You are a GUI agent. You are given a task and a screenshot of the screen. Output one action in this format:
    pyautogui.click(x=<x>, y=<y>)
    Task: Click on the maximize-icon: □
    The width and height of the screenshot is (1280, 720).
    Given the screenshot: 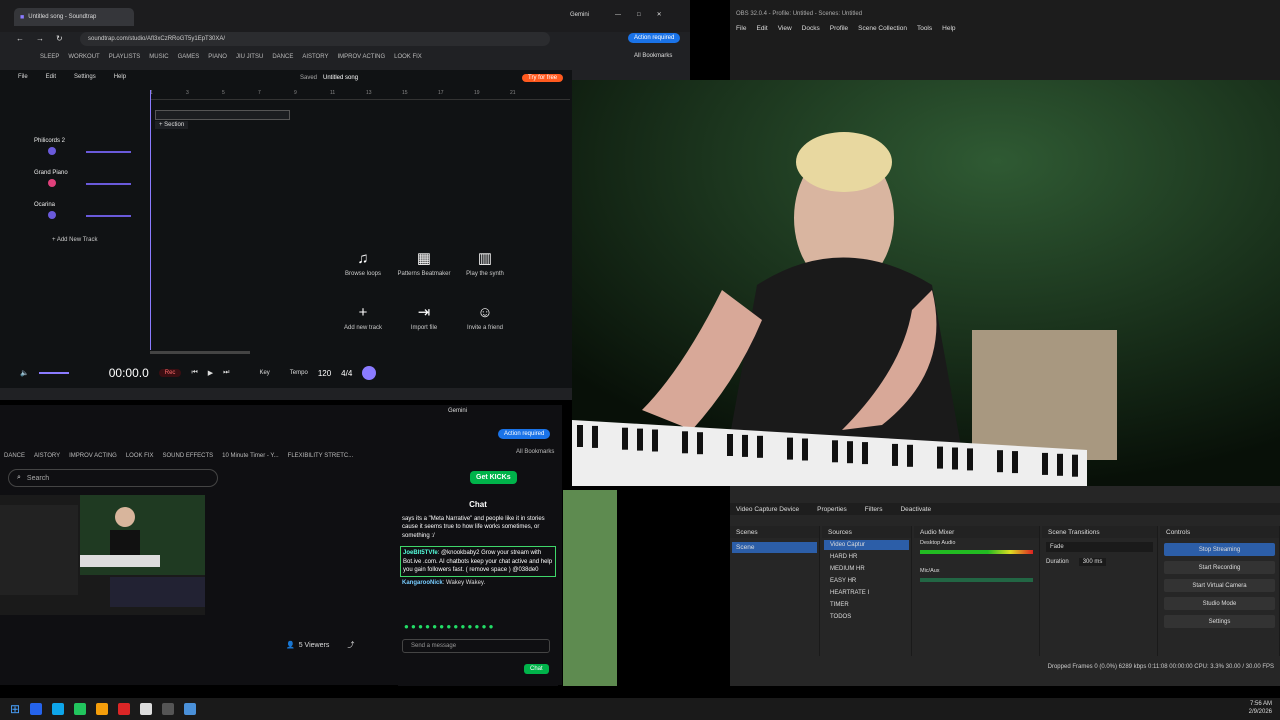 What is the action you would take?
    pyautogui.click(x=639, y=15)
    